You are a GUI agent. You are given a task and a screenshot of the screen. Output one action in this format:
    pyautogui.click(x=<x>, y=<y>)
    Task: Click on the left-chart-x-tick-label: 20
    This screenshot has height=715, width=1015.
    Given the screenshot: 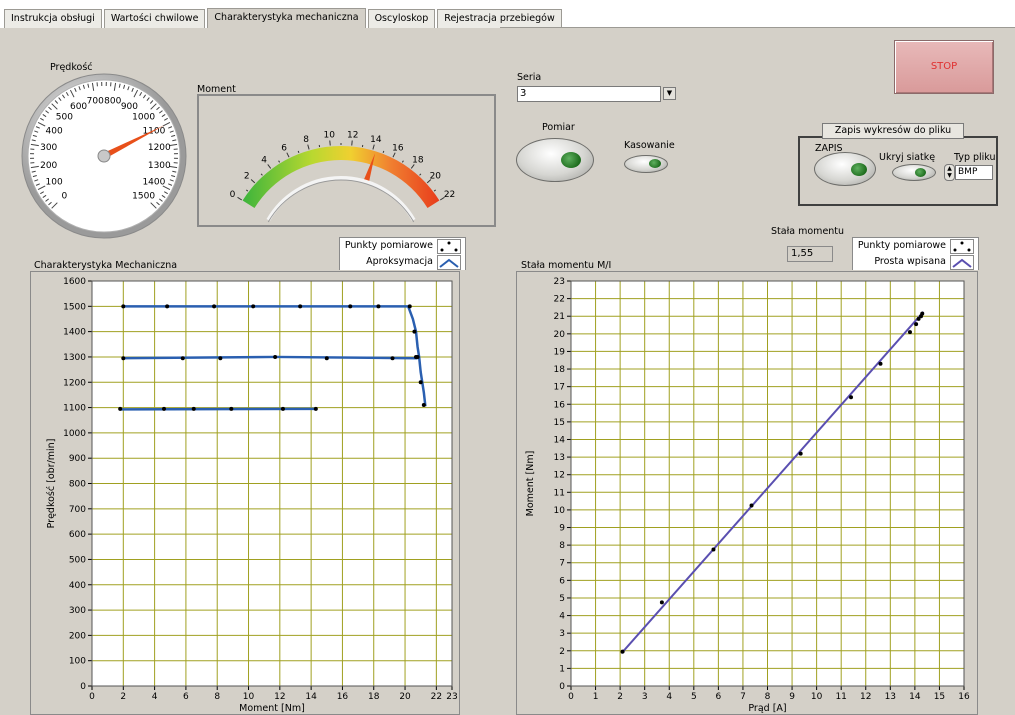 What is the action you would take?
    pyautogui.click(x=405, y=697)
    